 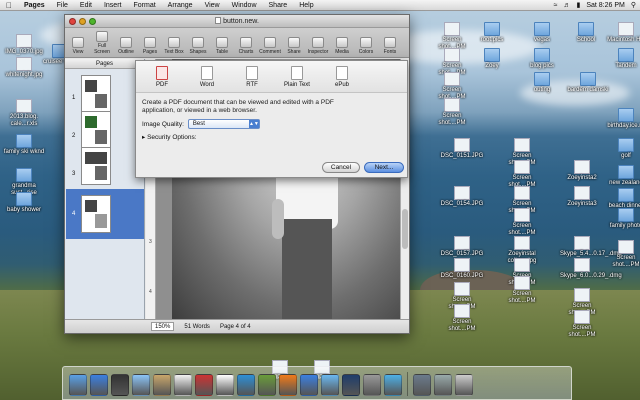 What do you see at coordinates (591, 269) in the screenshot?
I see `desktop-icon: Skype_6.0...0.29_.dmg` at bounding box center [591, 269].